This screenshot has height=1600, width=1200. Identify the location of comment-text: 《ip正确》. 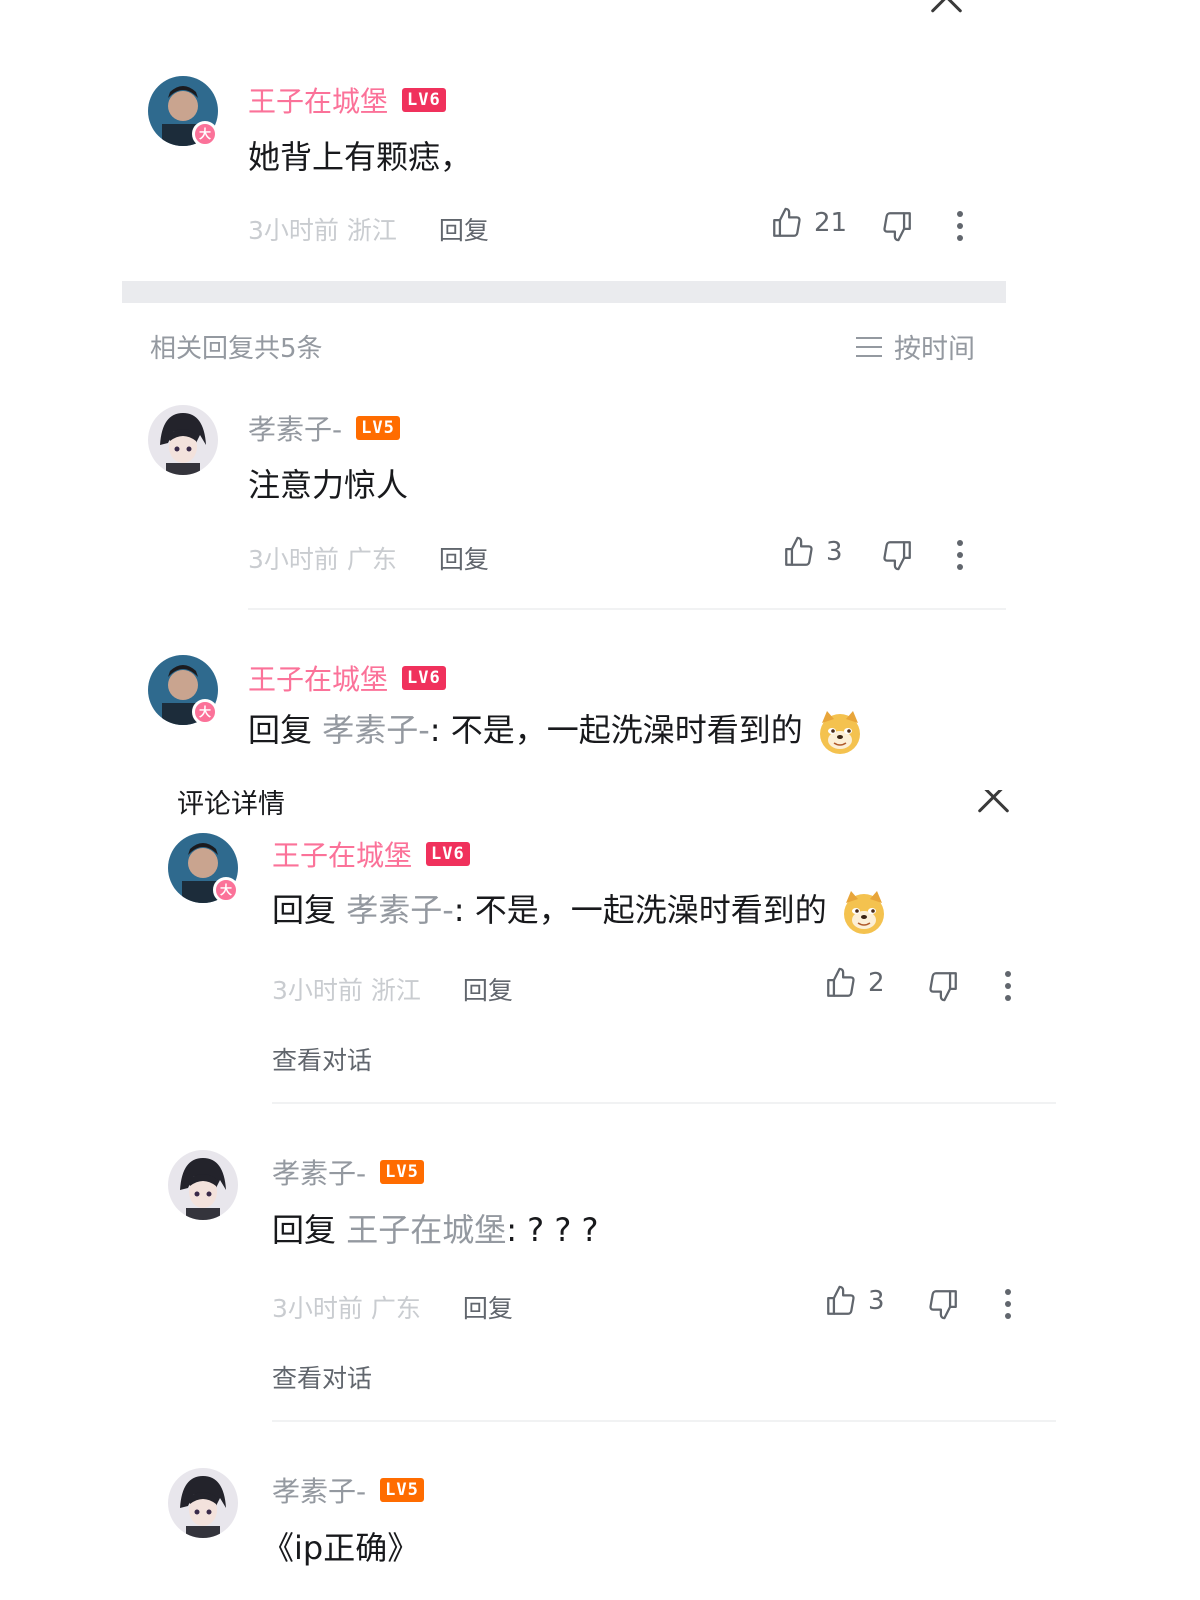
(341, 1548).